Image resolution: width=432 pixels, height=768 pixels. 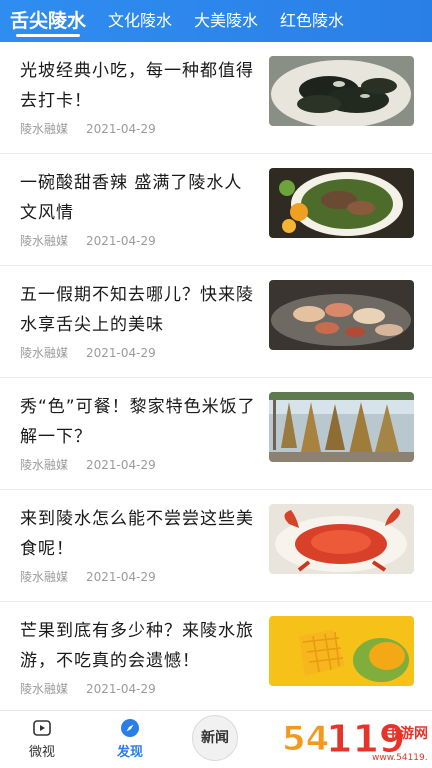 I want to click on category-tab-bar: 舌尖陵水 文化陵水 大美陵水 红色陵水, so click(x=216, y=21).